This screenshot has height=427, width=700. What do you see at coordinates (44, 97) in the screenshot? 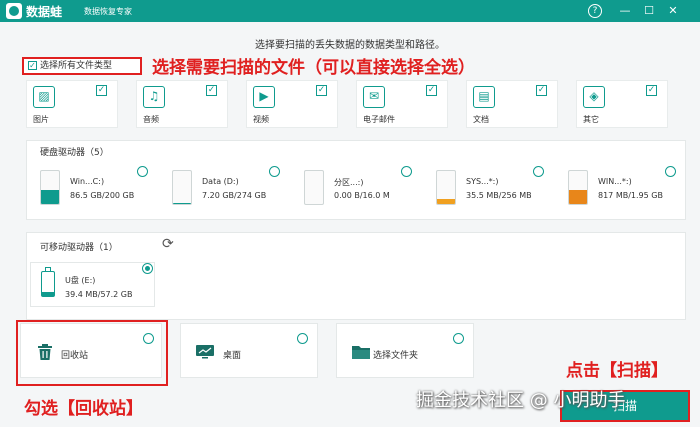
I see `image-icon: ▨` at bounding box center [44, 97].